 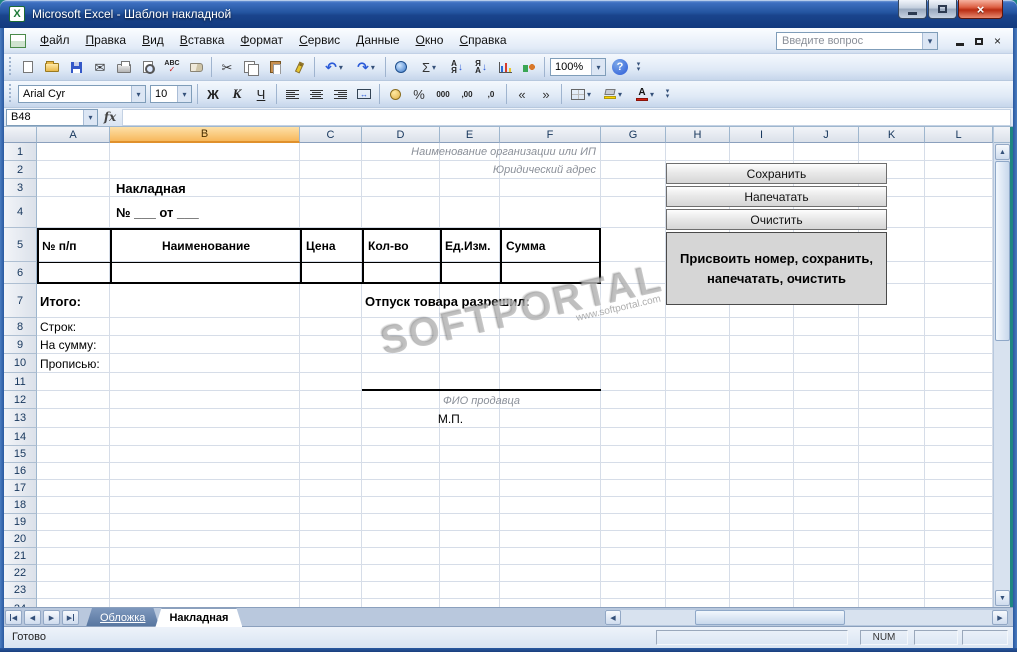 What do you see at coordinates (20, 363) in the screenshot?
I see `row-header-10: 10` at bounding box center [20, 363].